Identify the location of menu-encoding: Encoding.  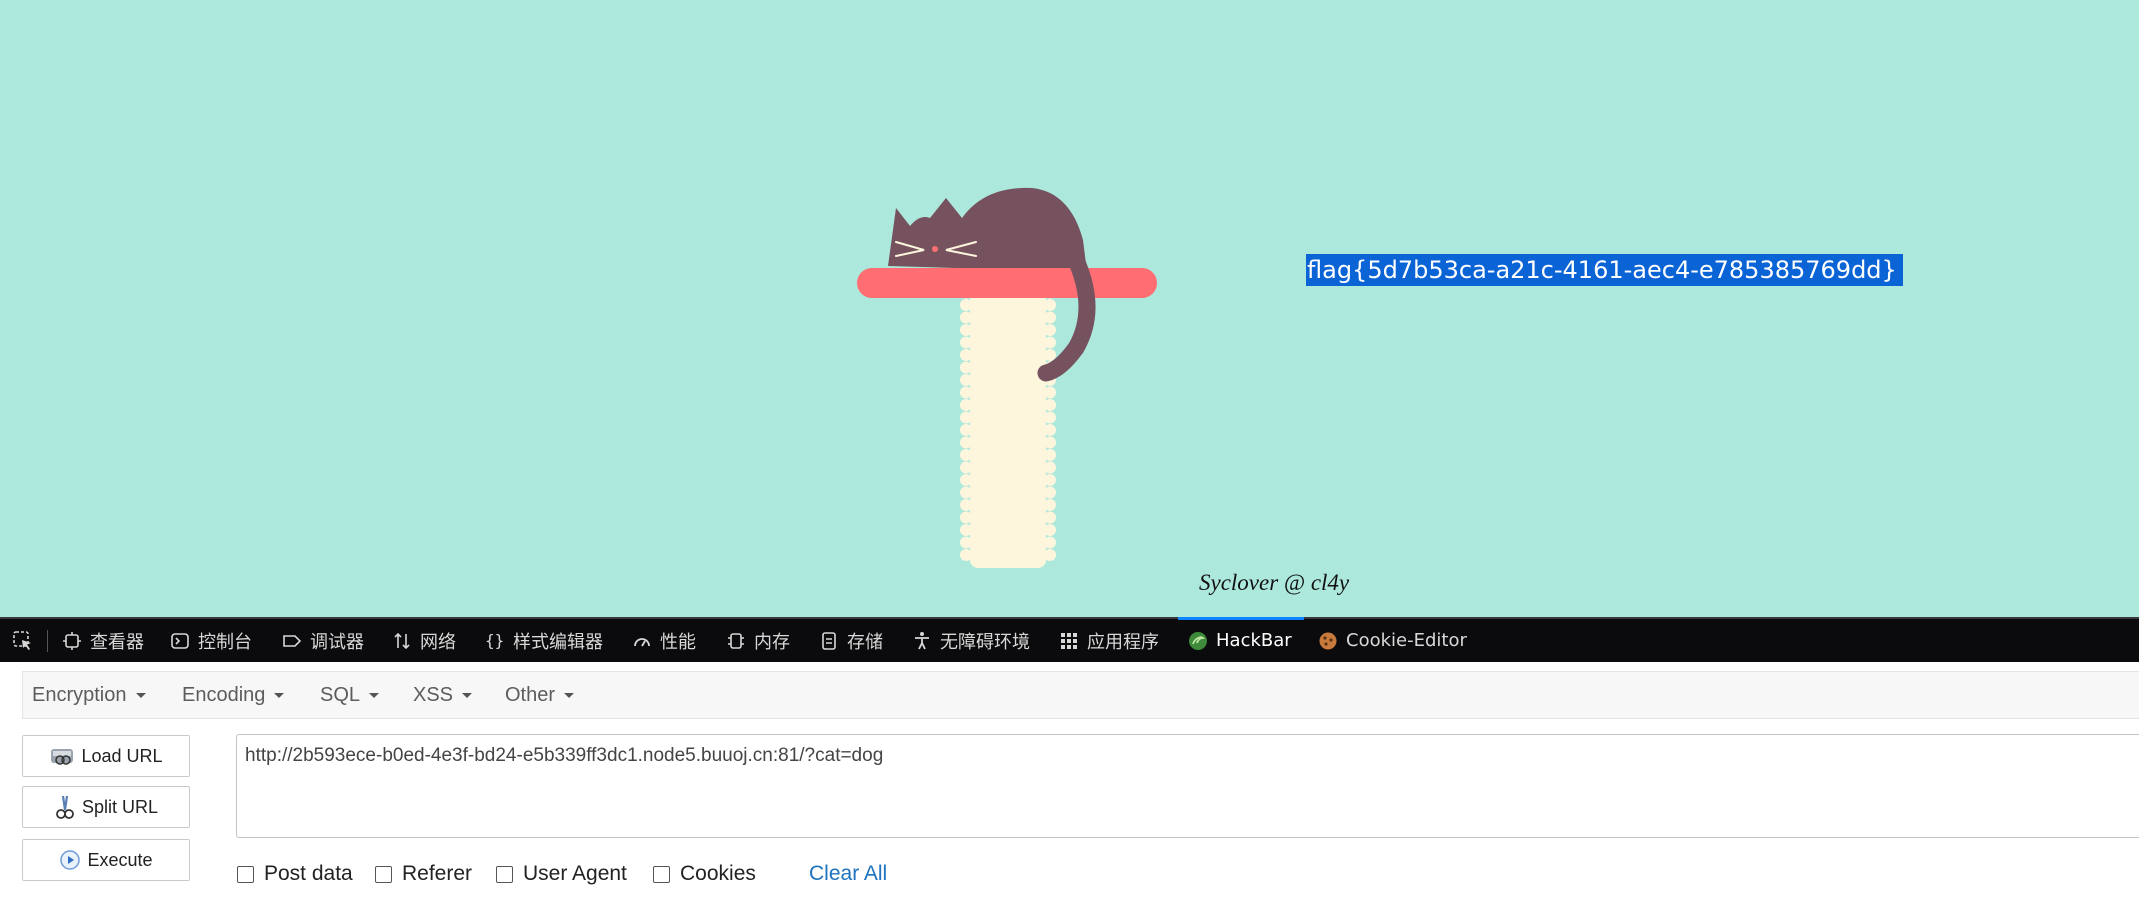
(233, 695).